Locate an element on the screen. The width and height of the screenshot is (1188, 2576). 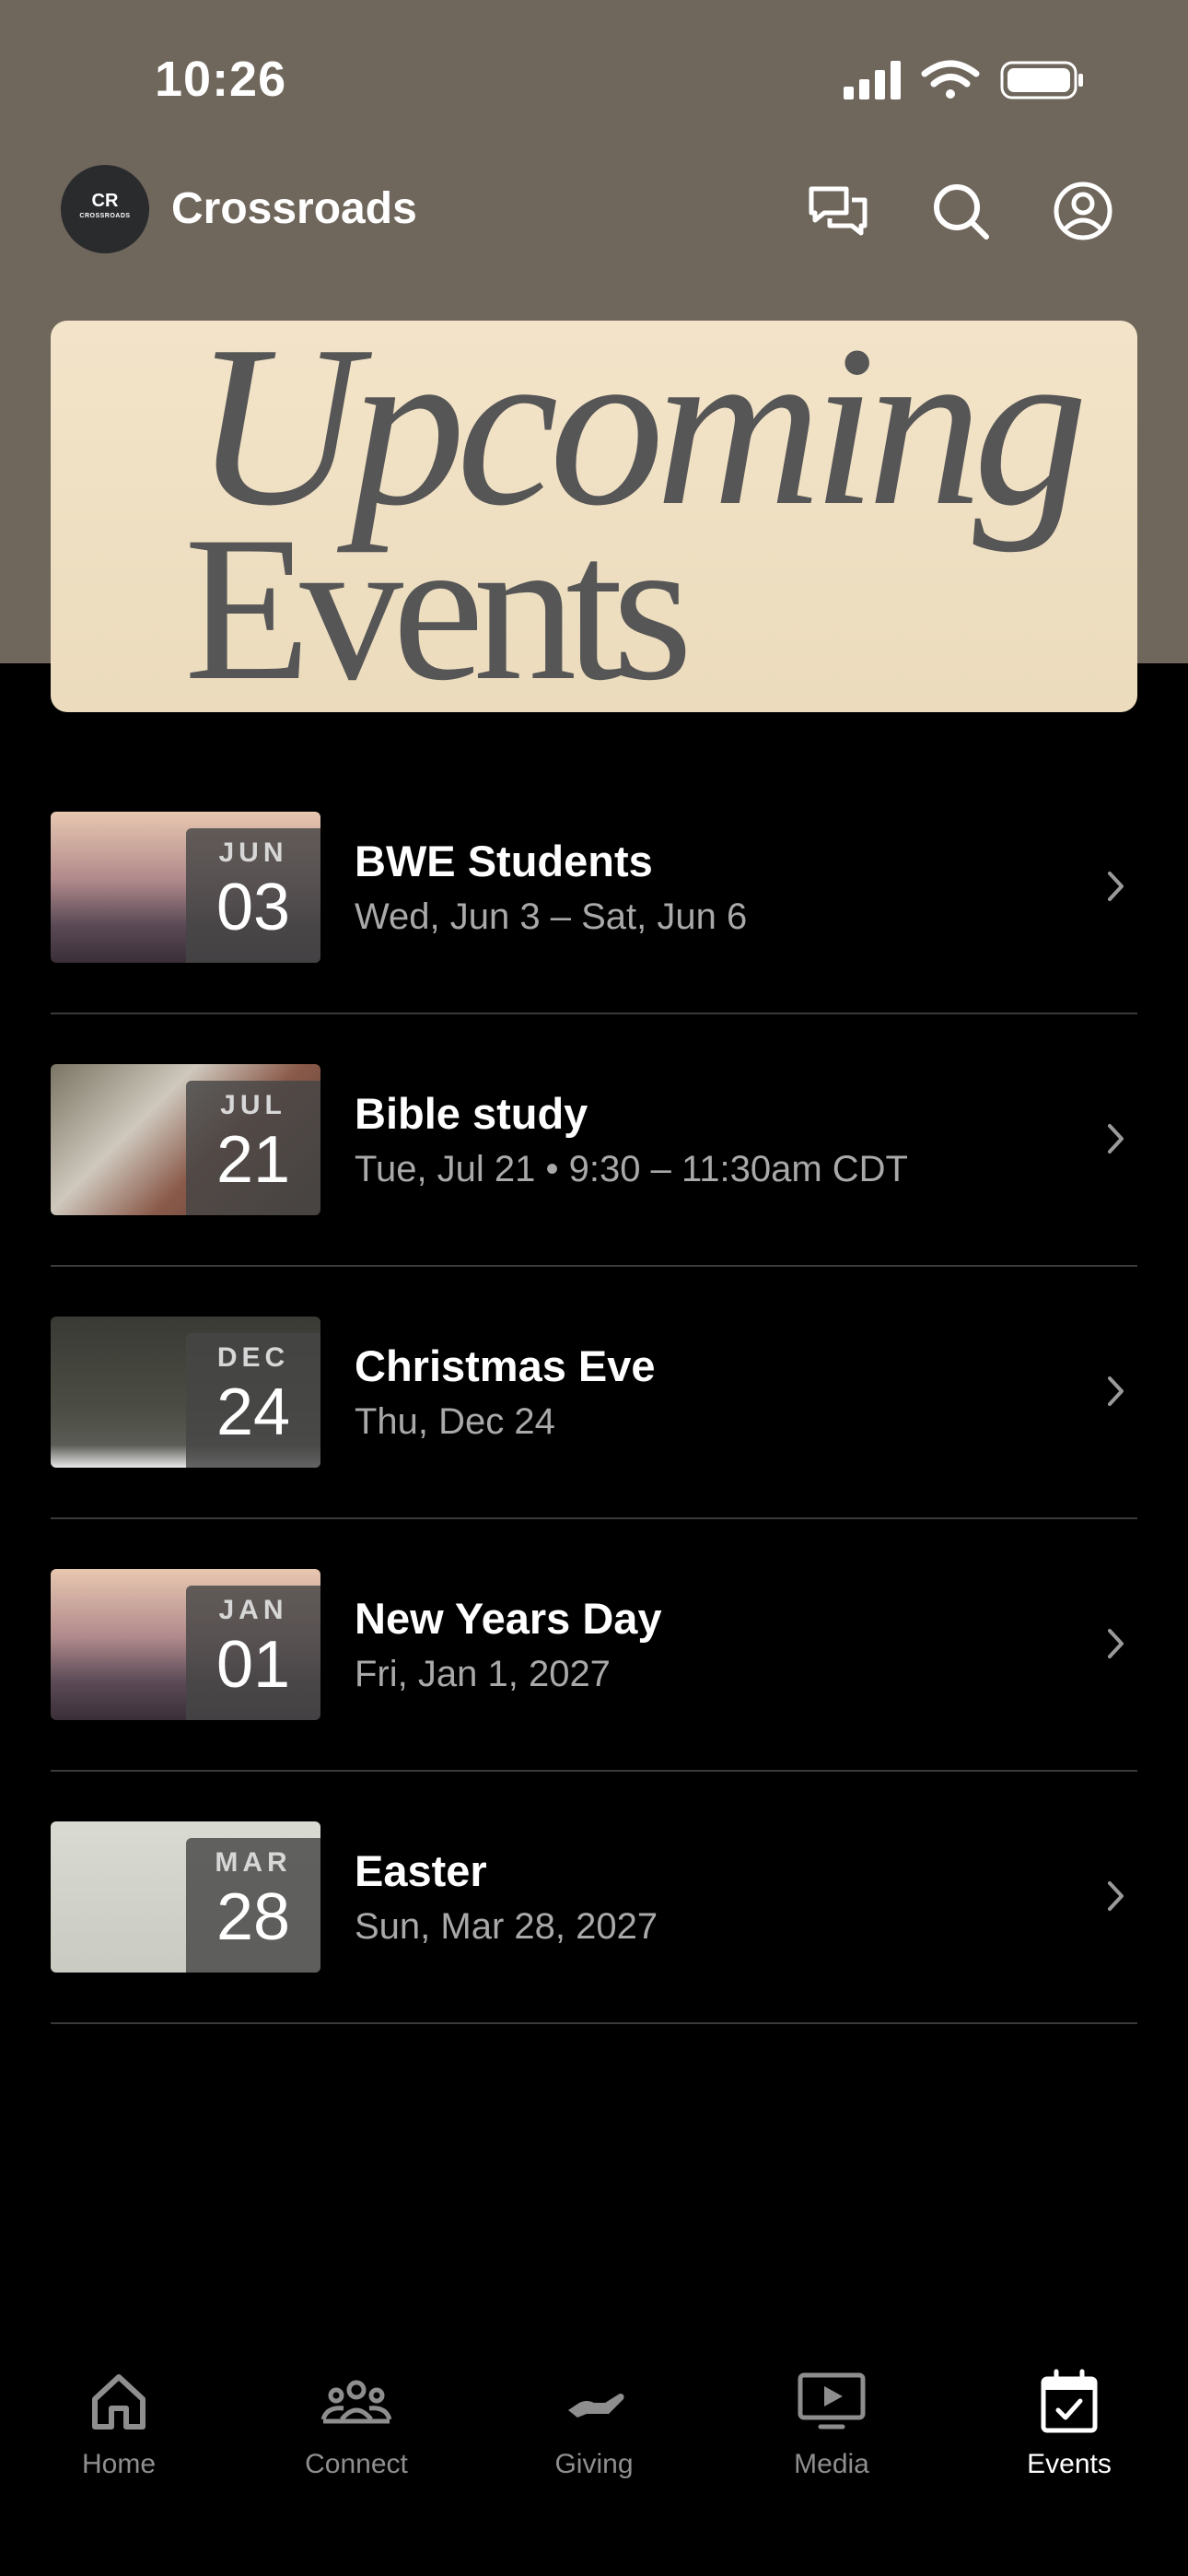
tab-events: Events is located at coordinates (1069, 2440).